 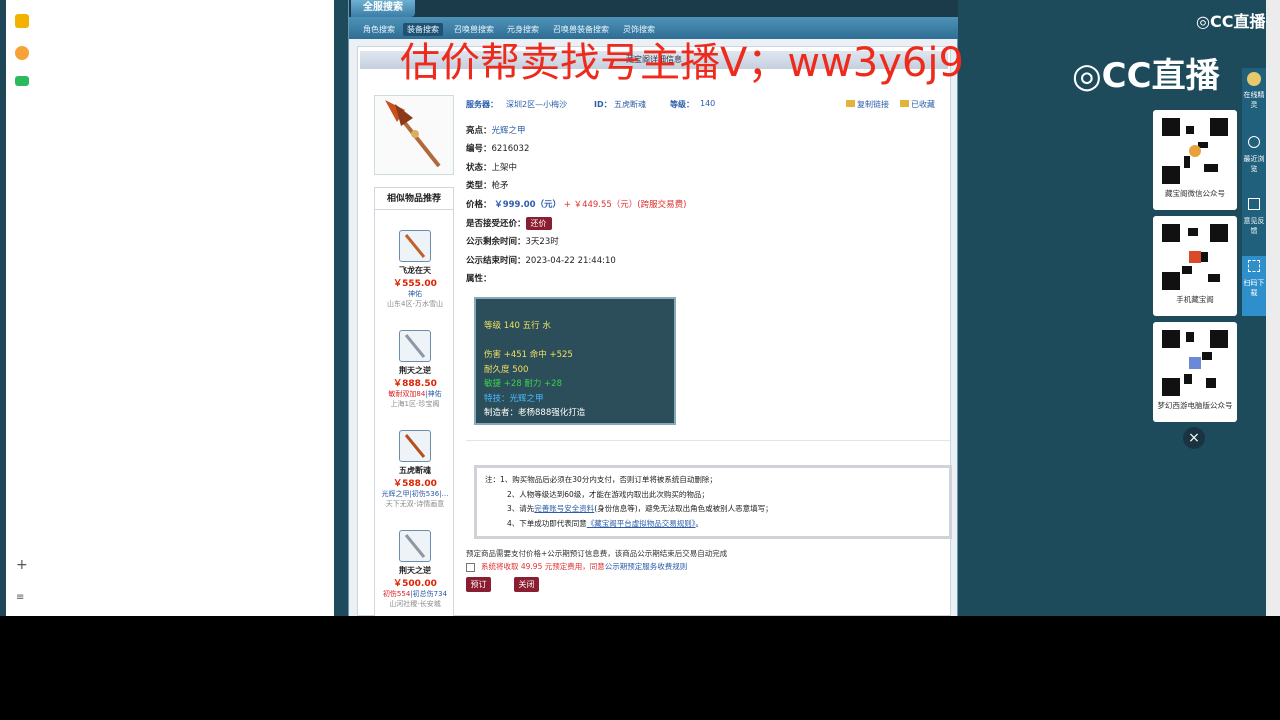 What do you see at coordinates (1254, 98) in the screenshot?
I see `rail-online-spirit: 在线精灵` at bounding box center [1254, 98].